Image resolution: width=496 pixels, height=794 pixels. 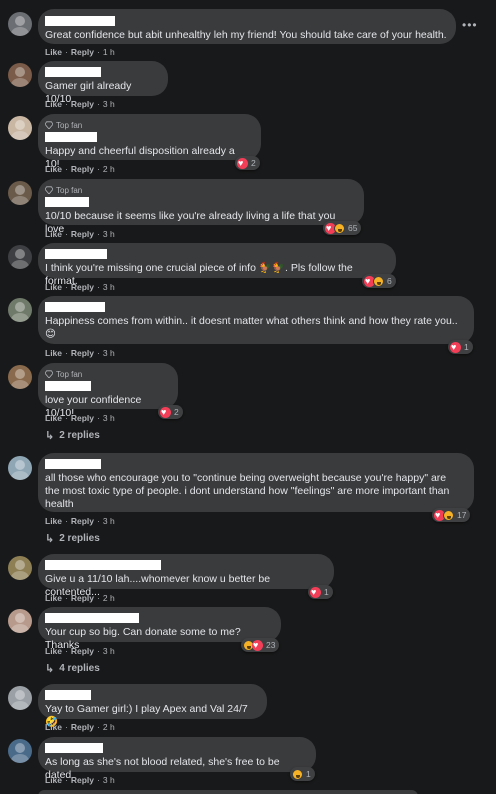 What do you see at coordinates (72, 668) in the screenshot?
I see `view-replies-link: ↳ 4 replies` at bounding box center [72, 668].